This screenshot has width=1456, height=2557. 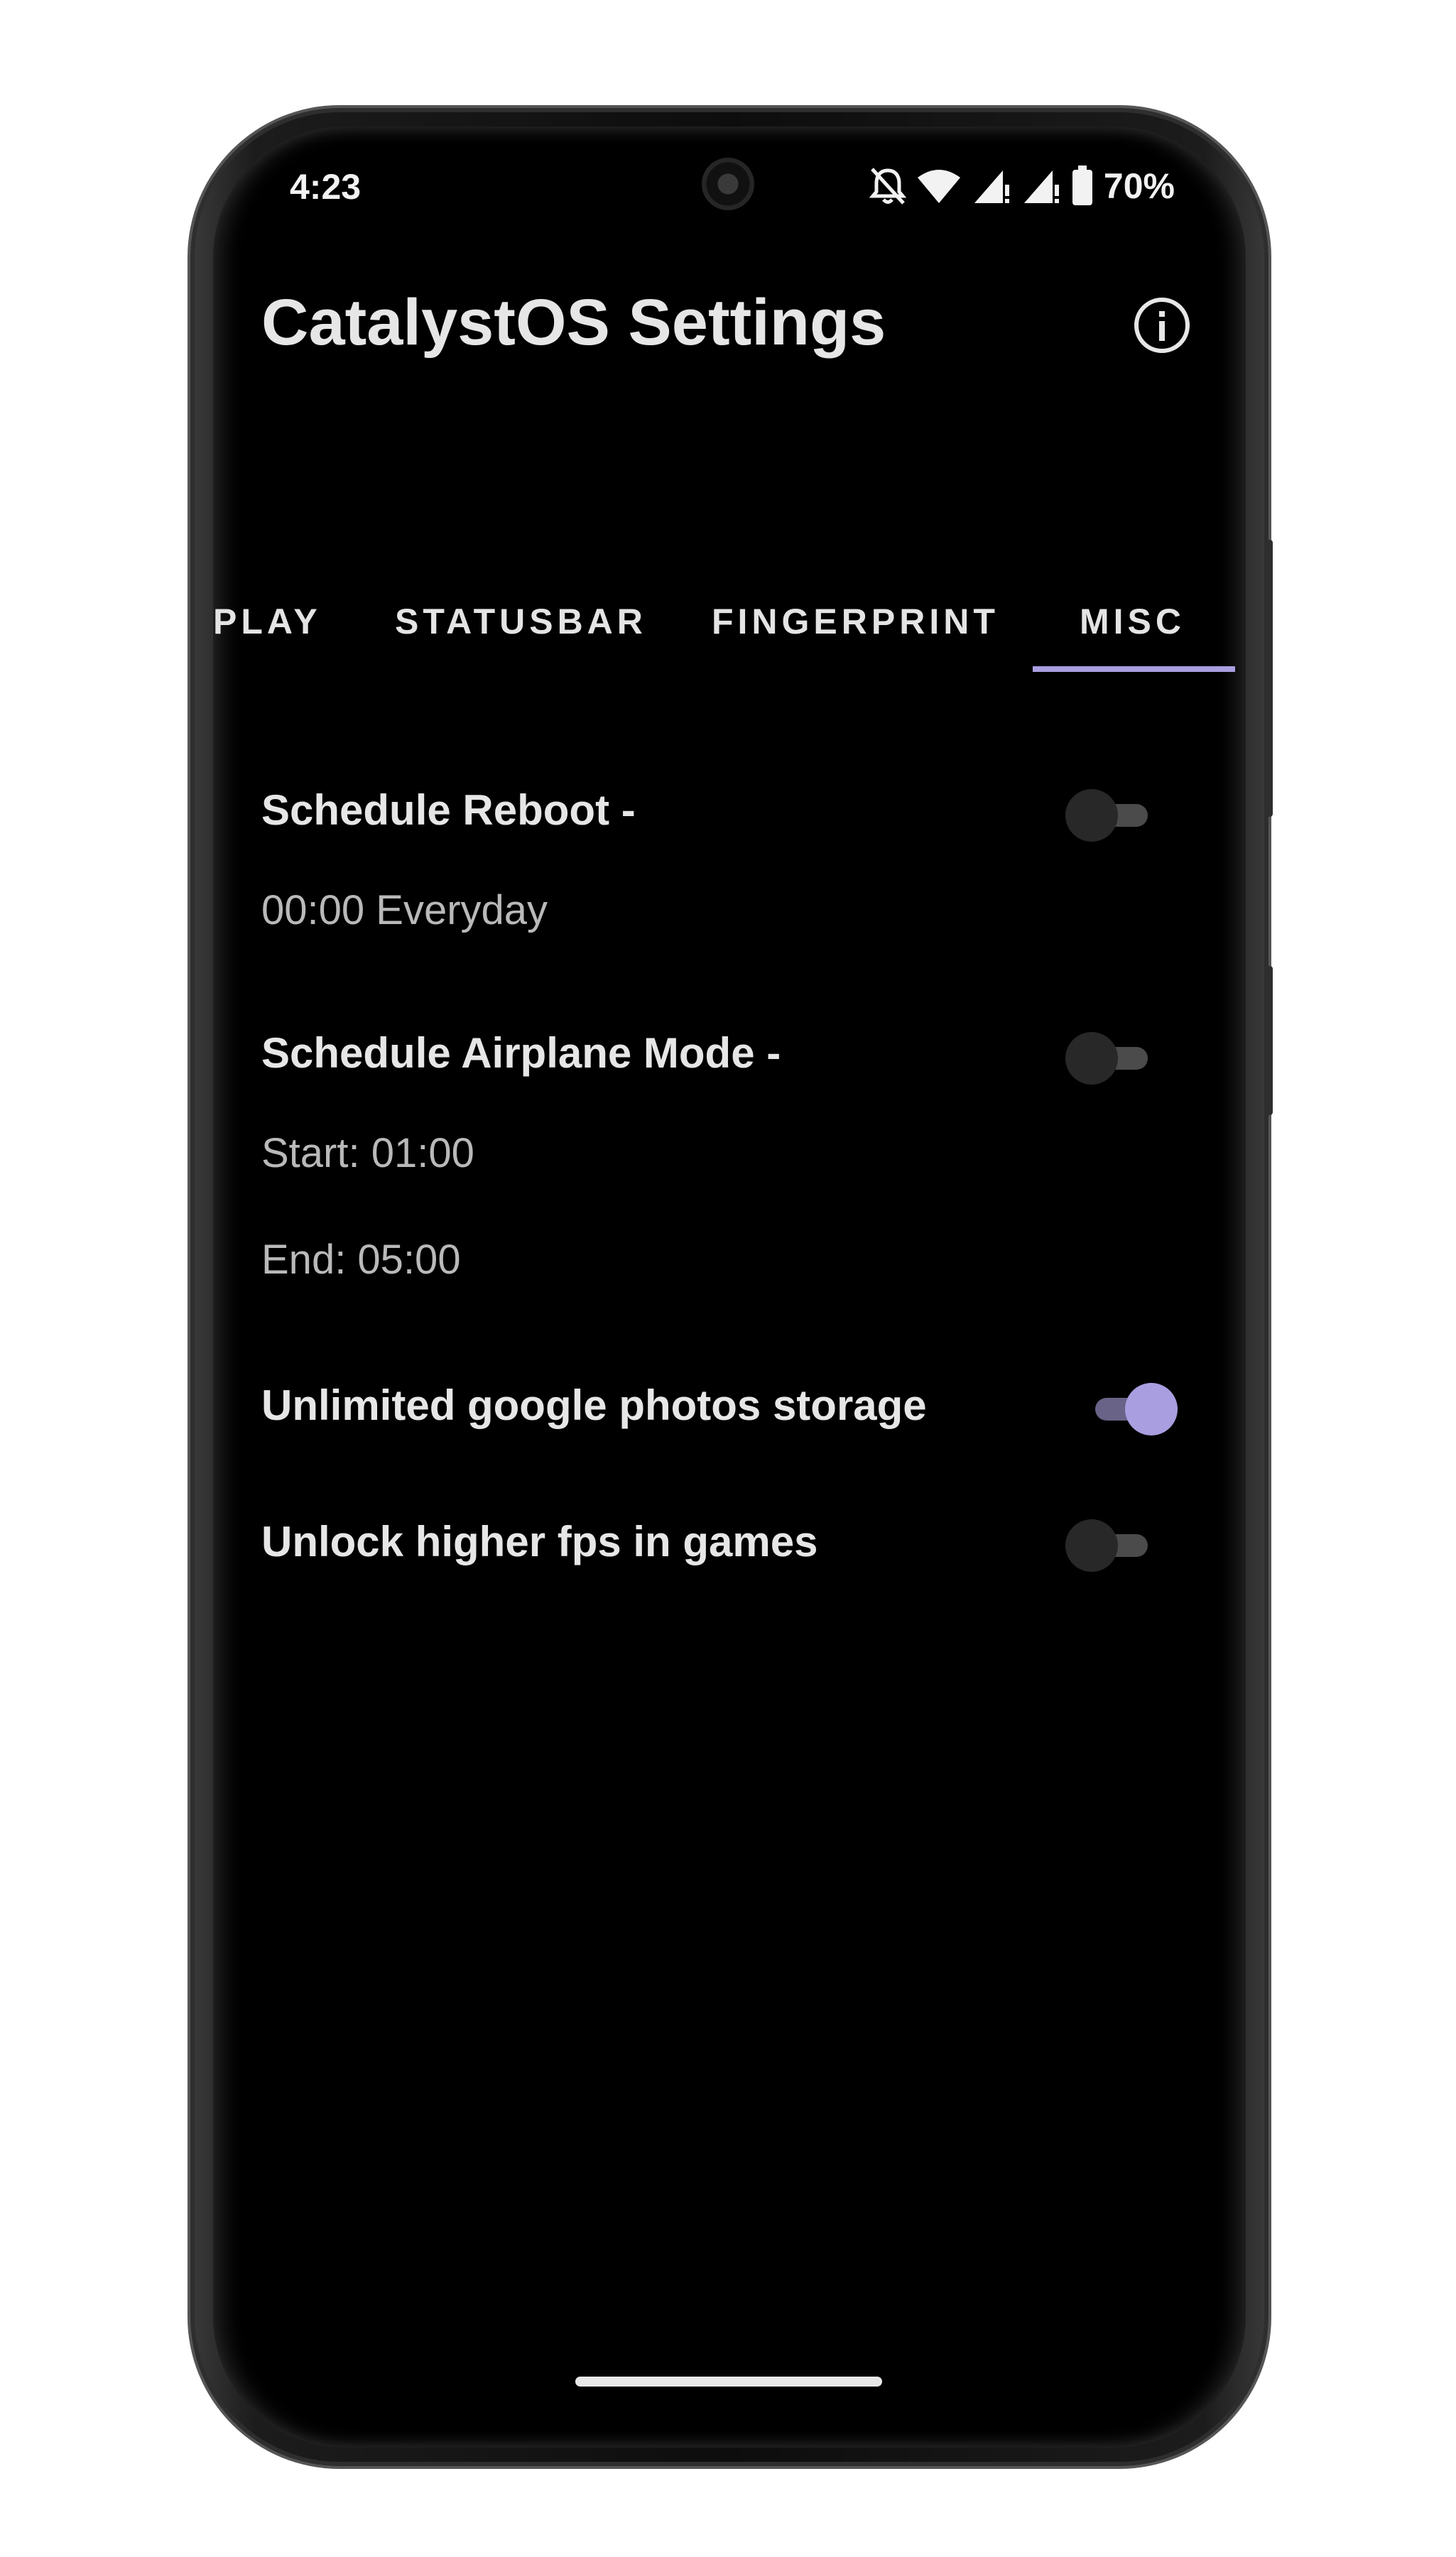 What do you see at coordinates (404, 910) in the screenshot?
I see `schedule-reboot-time: 00:00 Everyday` at bounding box center [404, 910].